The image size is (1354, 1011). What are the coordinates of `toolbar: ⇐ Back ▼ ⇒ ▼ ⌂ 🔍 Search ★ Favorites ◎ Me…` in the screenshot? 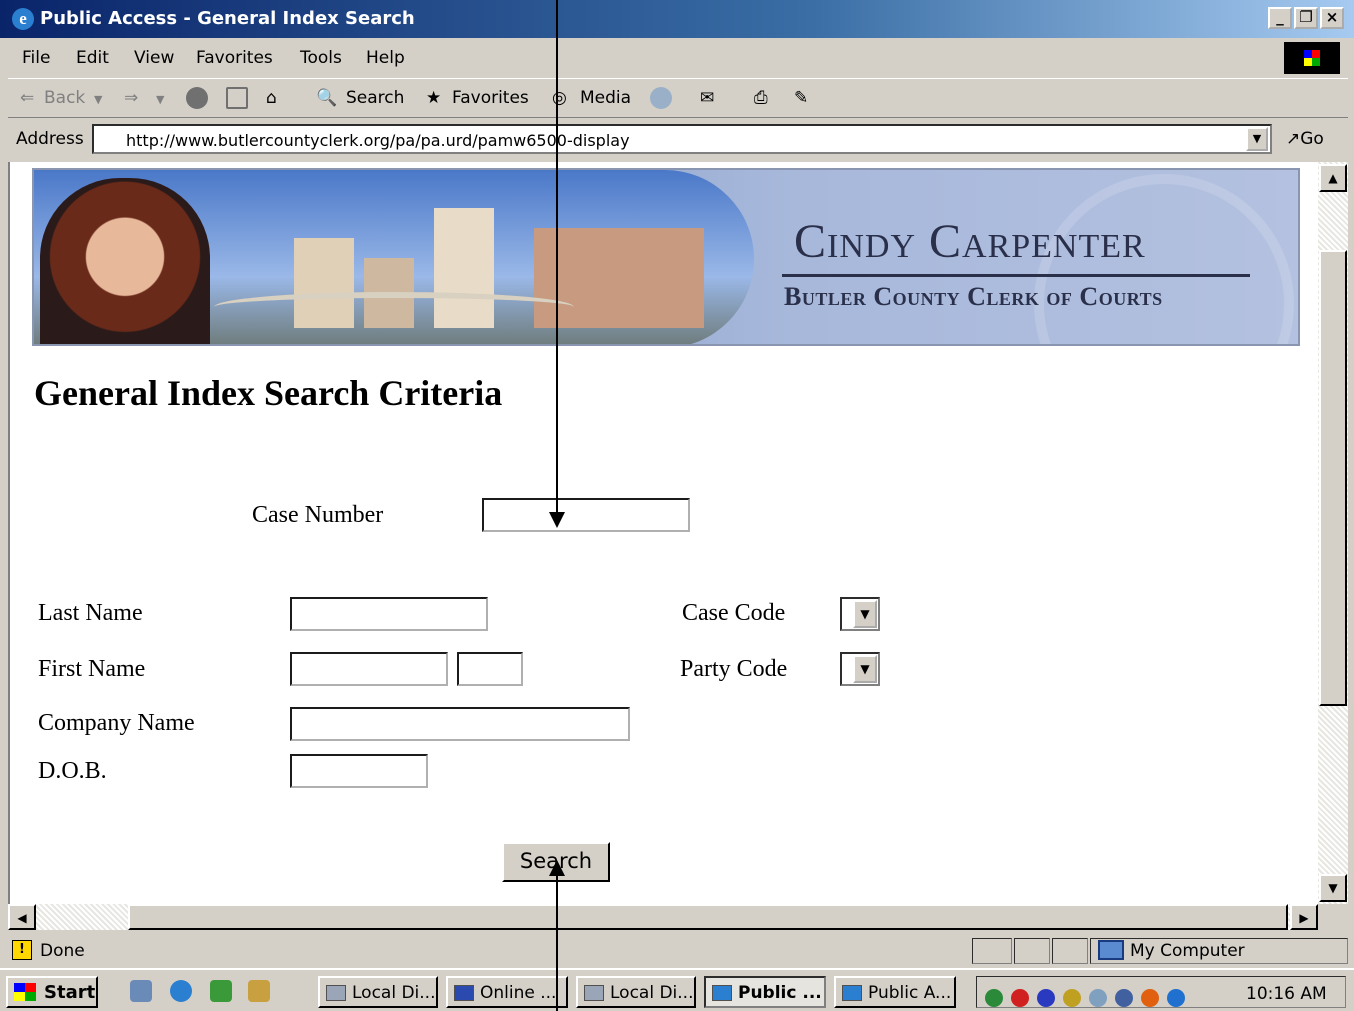 It's located at (678, 98).